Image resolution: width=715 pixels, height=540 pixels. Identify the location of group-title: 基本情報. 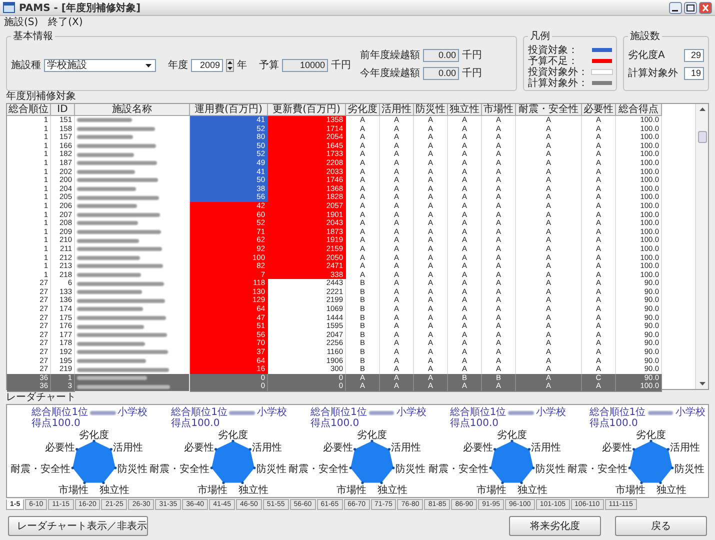
(33, 36).